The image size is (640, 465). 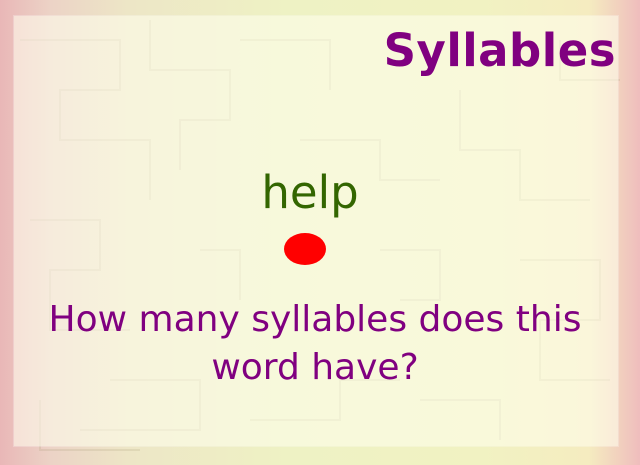 What do you see at coordinates (305, 249) in the screenshot?
I see `red-dot-icon` at bounding box center [305, 249].